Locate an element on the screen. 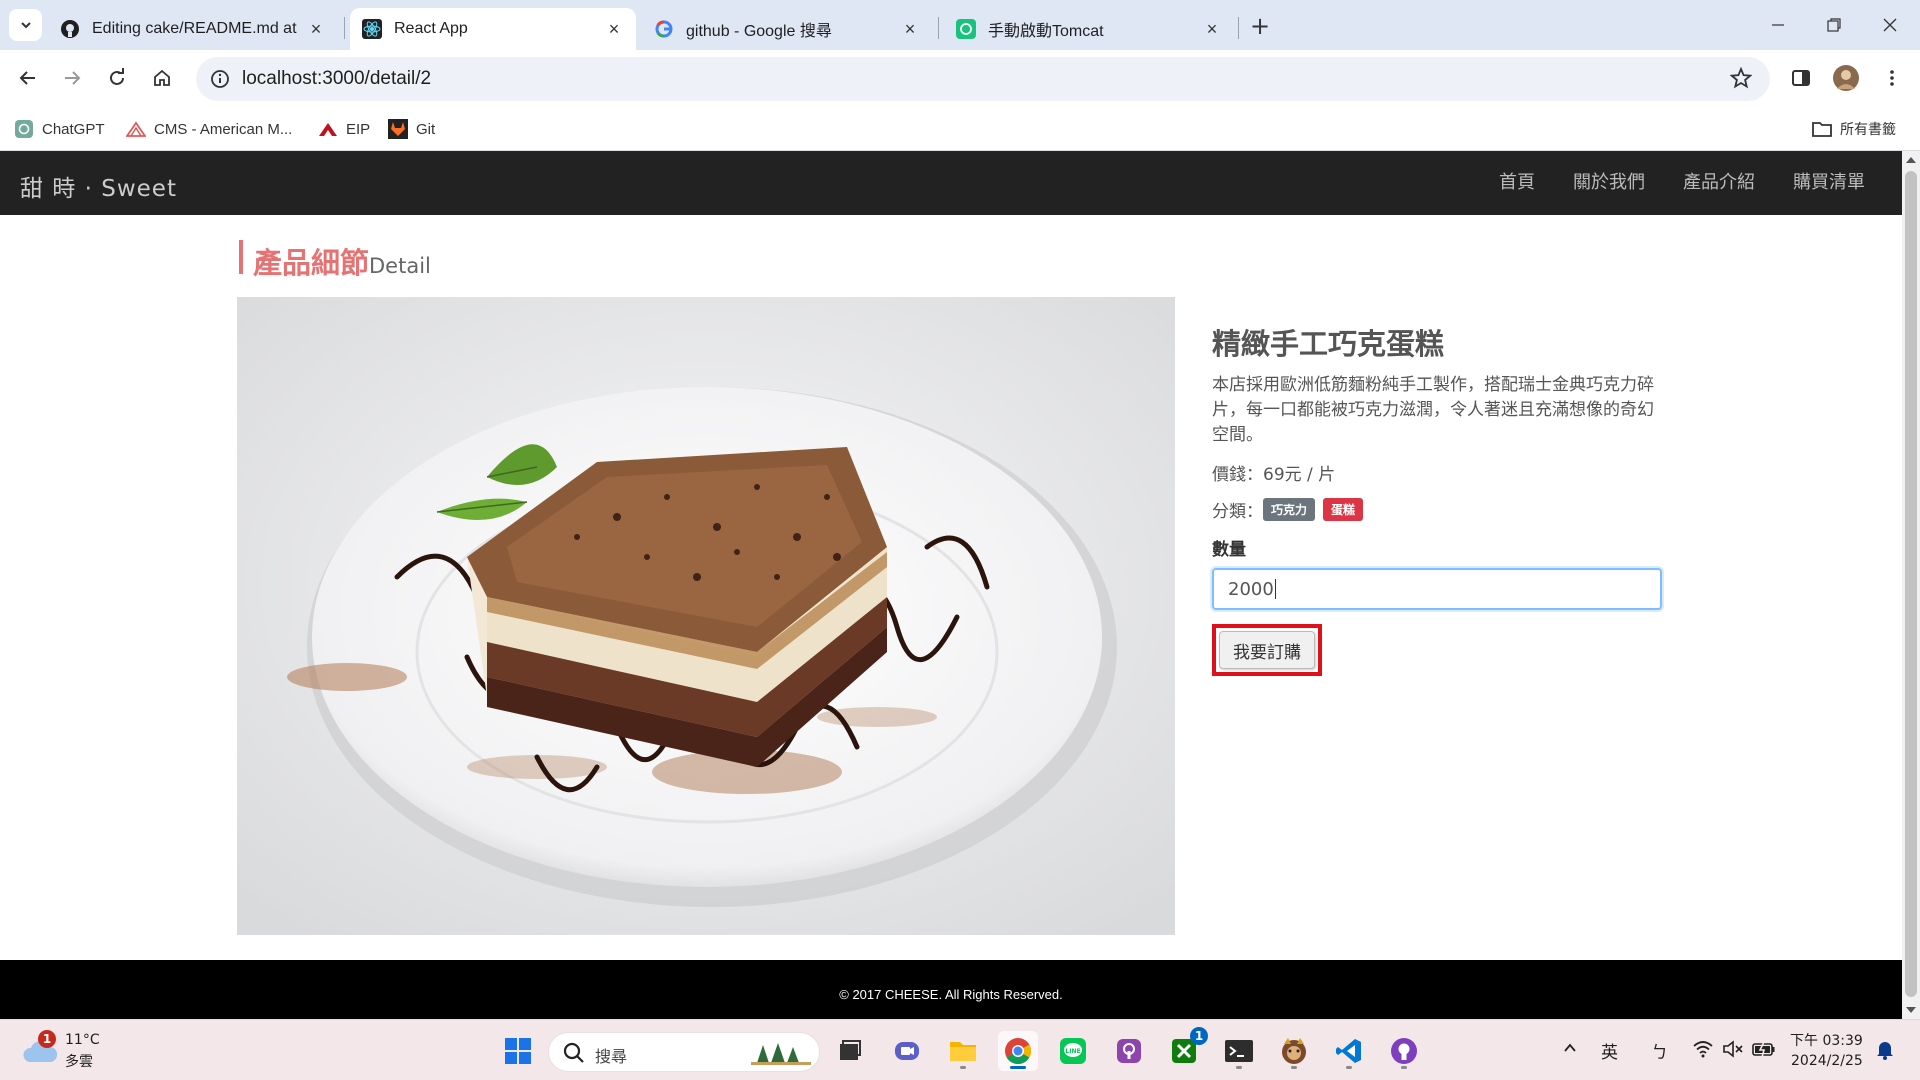 The width and height of the screenshot is (1920, 1080). taskbar-app-chrome is located at coordinates (1018, 1051).